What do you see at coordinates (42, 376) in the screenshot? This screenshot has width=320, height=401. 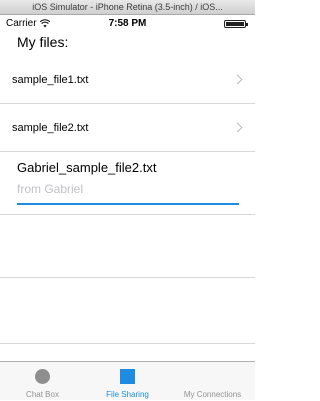 I see `circle-icon` at bounding box center [42, 376].